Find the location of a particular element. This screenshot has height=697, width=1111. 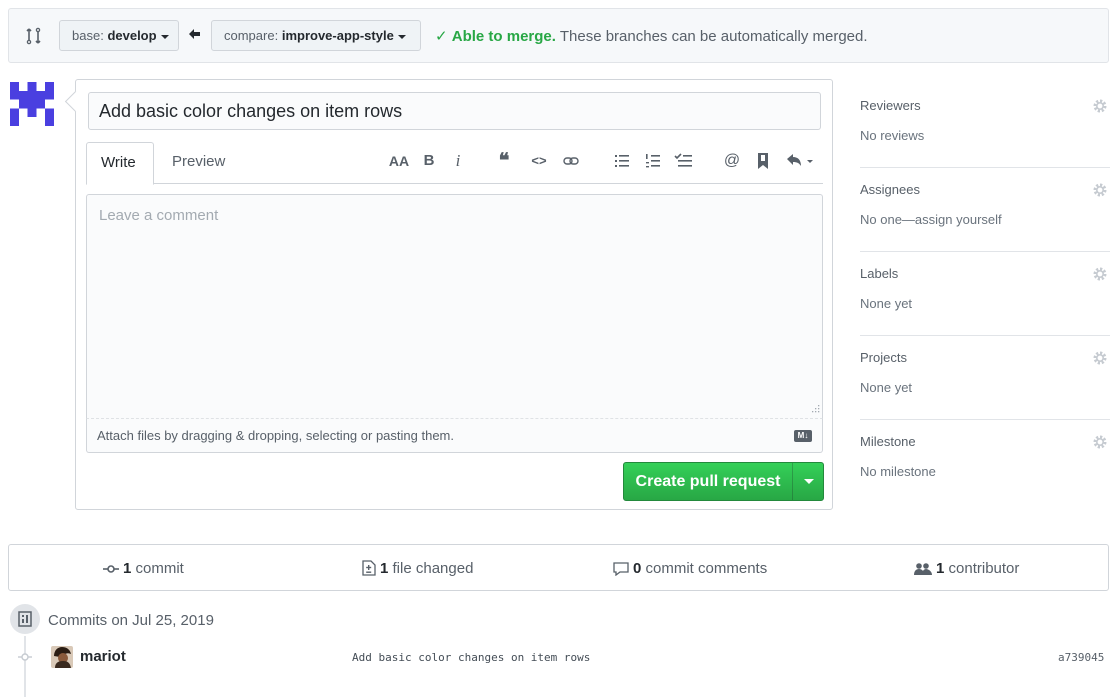

sidebar-assignees: Assignees No one—assign yourself is located at coordinates (985, 210).